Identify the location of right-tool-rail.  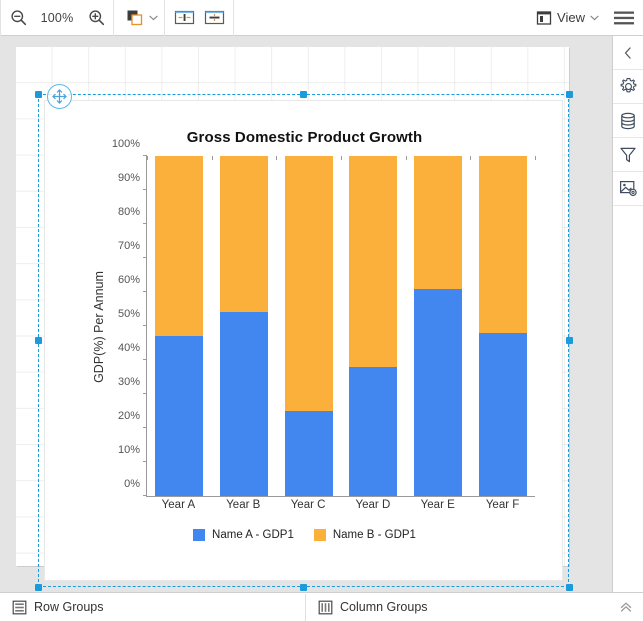
(627, 314).